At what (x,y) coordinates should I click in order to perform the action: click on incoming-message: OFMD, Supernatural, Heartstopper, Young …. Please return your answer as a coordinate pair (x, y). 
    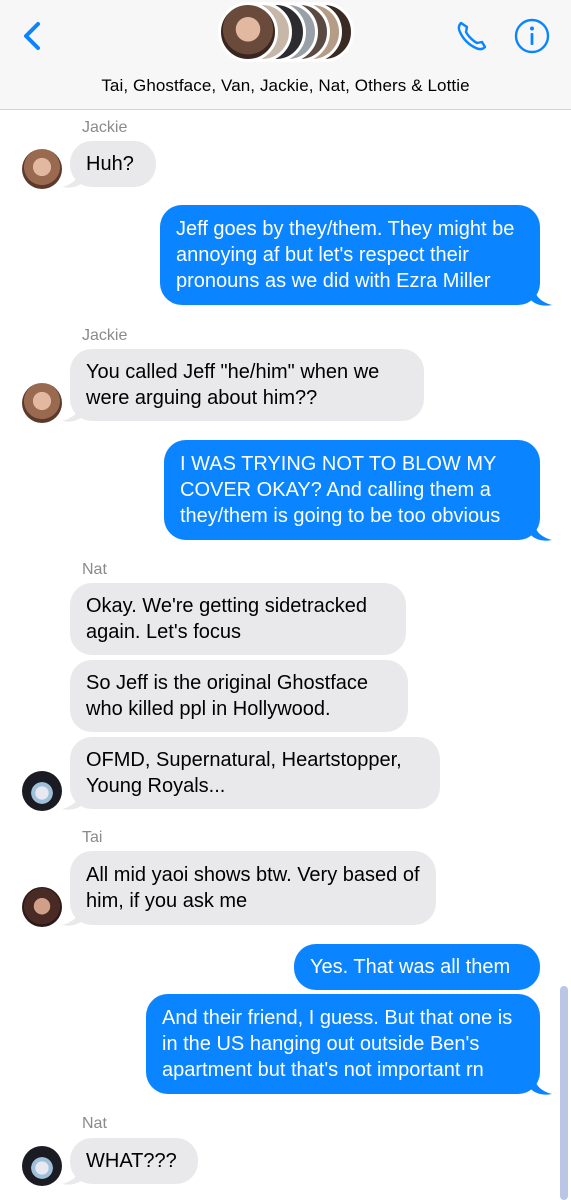
    Looking at the image, I should click on (255, 773).